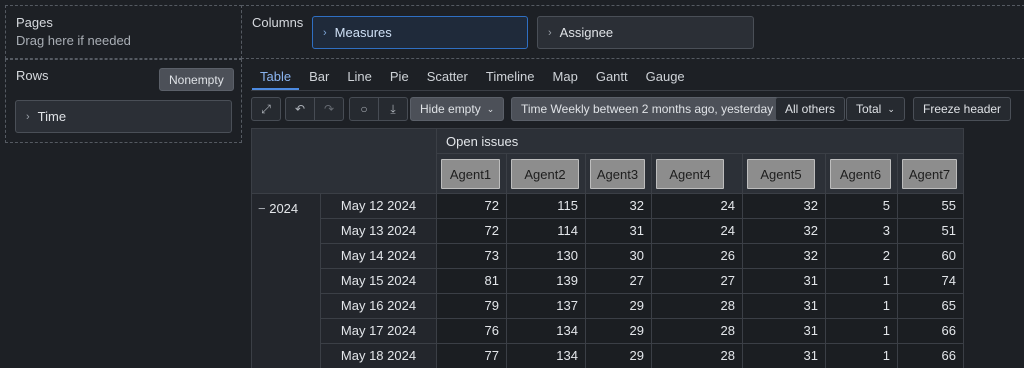  I want to click on tab-table: Table, so click(275, 78).